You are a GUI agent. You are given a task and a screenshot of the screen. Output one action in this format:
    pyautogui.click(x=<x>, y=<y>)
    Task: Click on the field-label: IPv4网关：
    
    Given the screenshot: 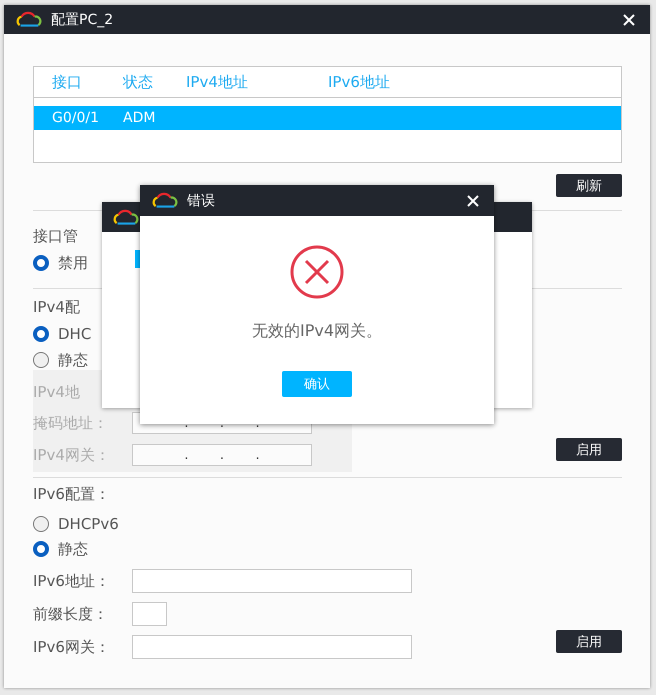 What is the action you would take?
    pyautogui.click(x=72, y=455)
    